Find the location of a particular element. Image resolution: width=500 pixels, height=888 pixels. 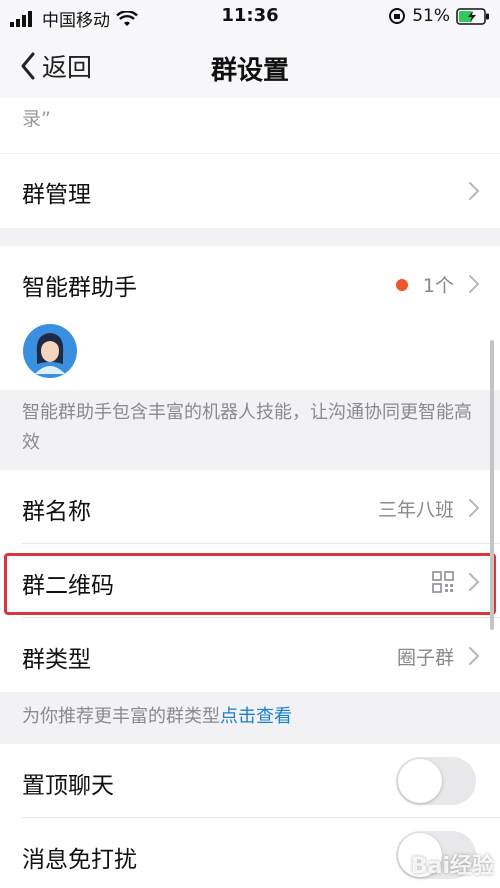

pin-chat-toggle is located at coordinates (436, 781).